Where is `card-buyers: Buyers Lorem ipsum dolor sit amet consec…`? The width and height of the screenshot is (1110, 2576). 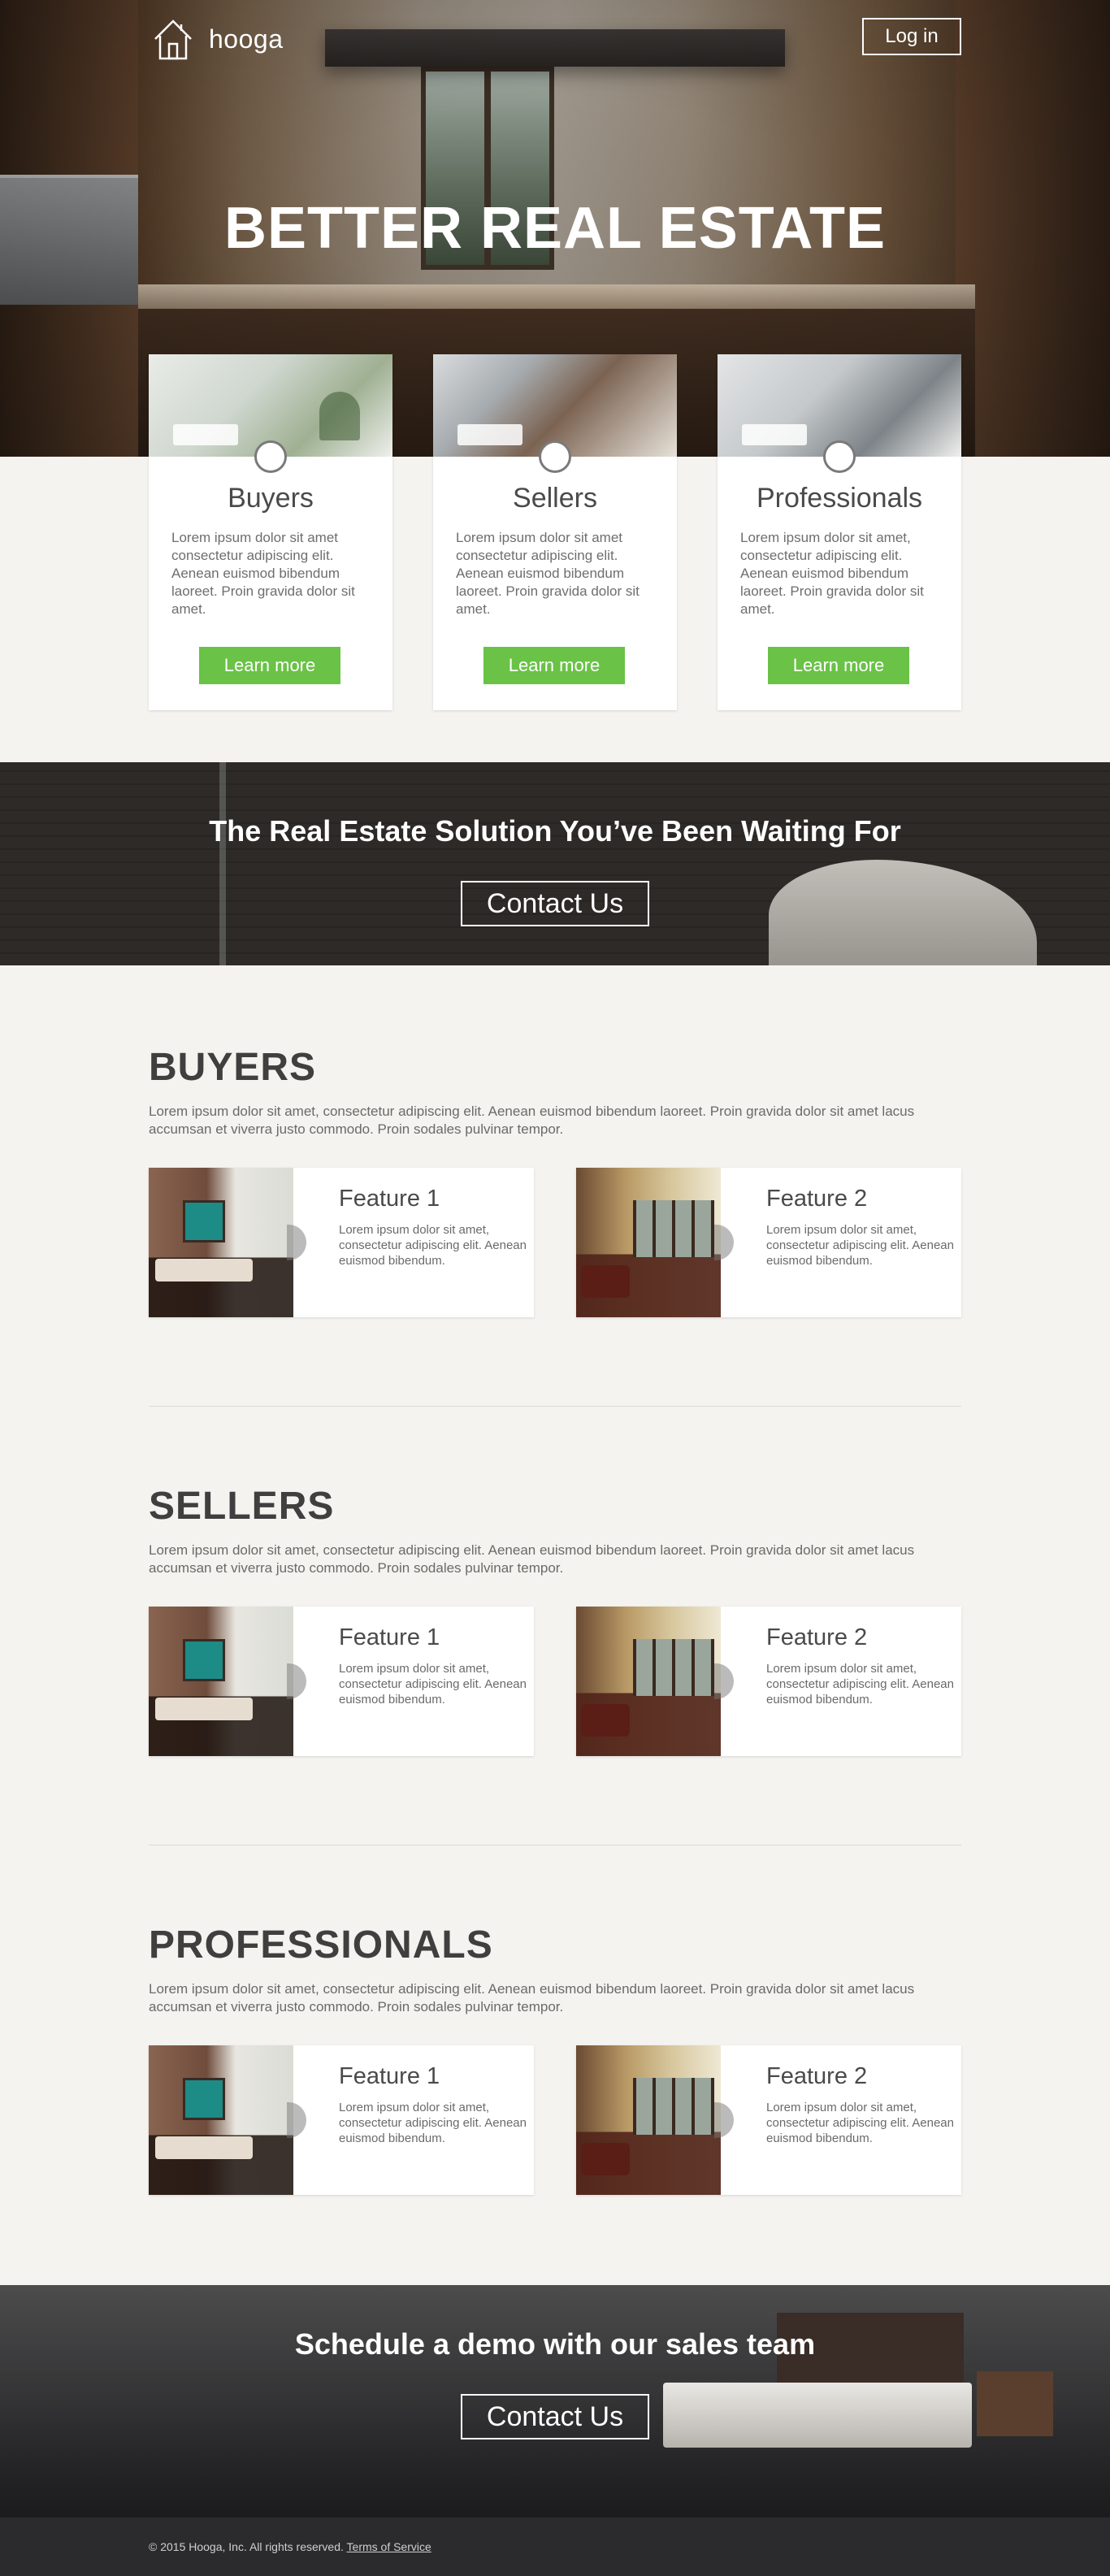 card-buyers: Buyers Lorem ipsum dolor sit amet consec… is located at coordinates (270, 532).